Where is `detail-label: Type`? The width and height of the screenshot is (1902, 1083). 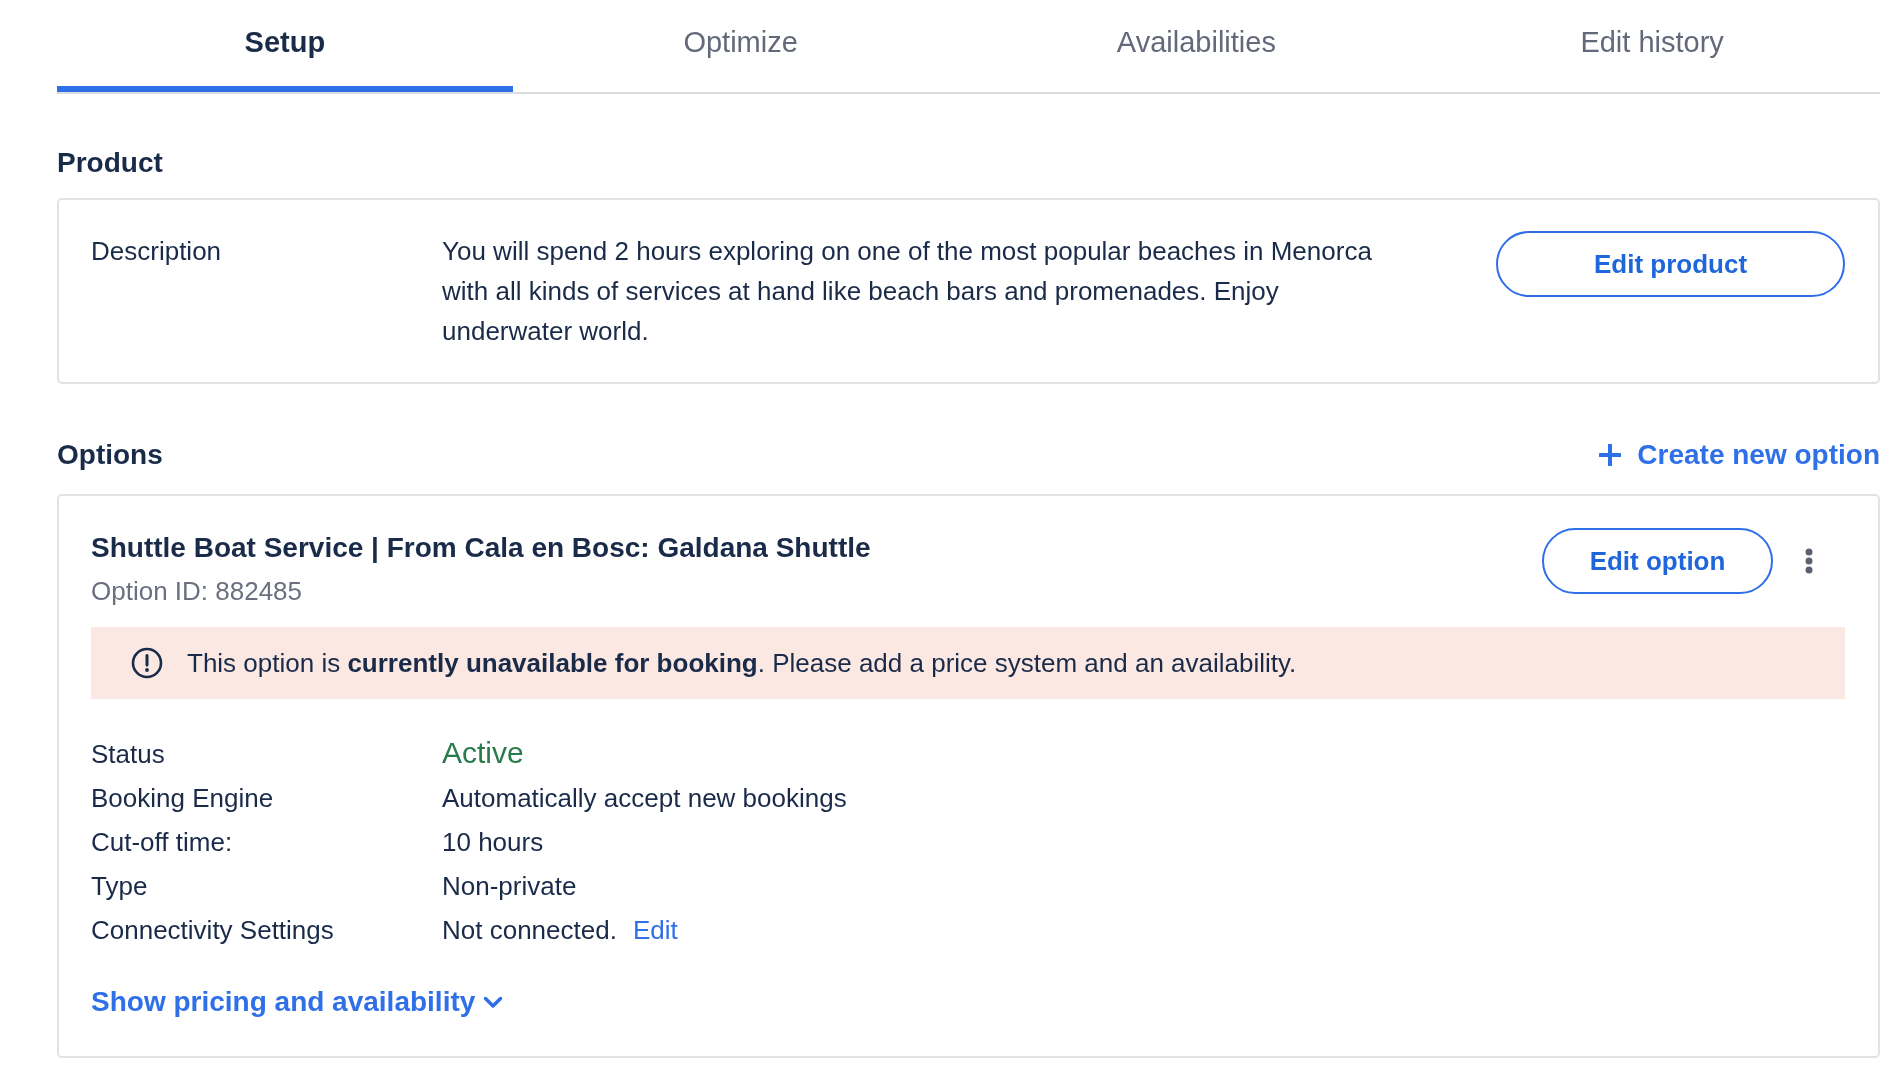 detail-label: Type is located at coordinates (120, 886).